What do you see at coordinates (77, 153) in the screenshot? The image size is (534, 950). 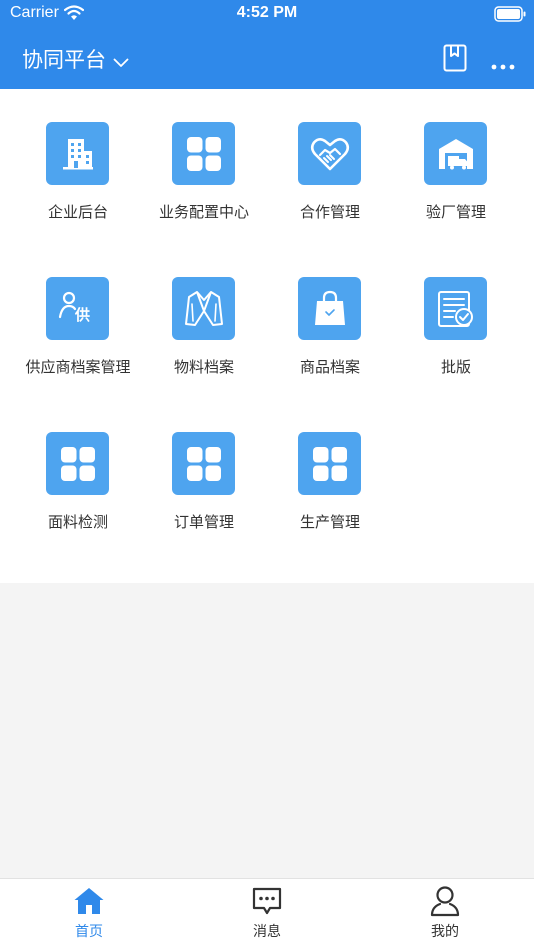 I see `building-icon` at bounding box center [77, 153].